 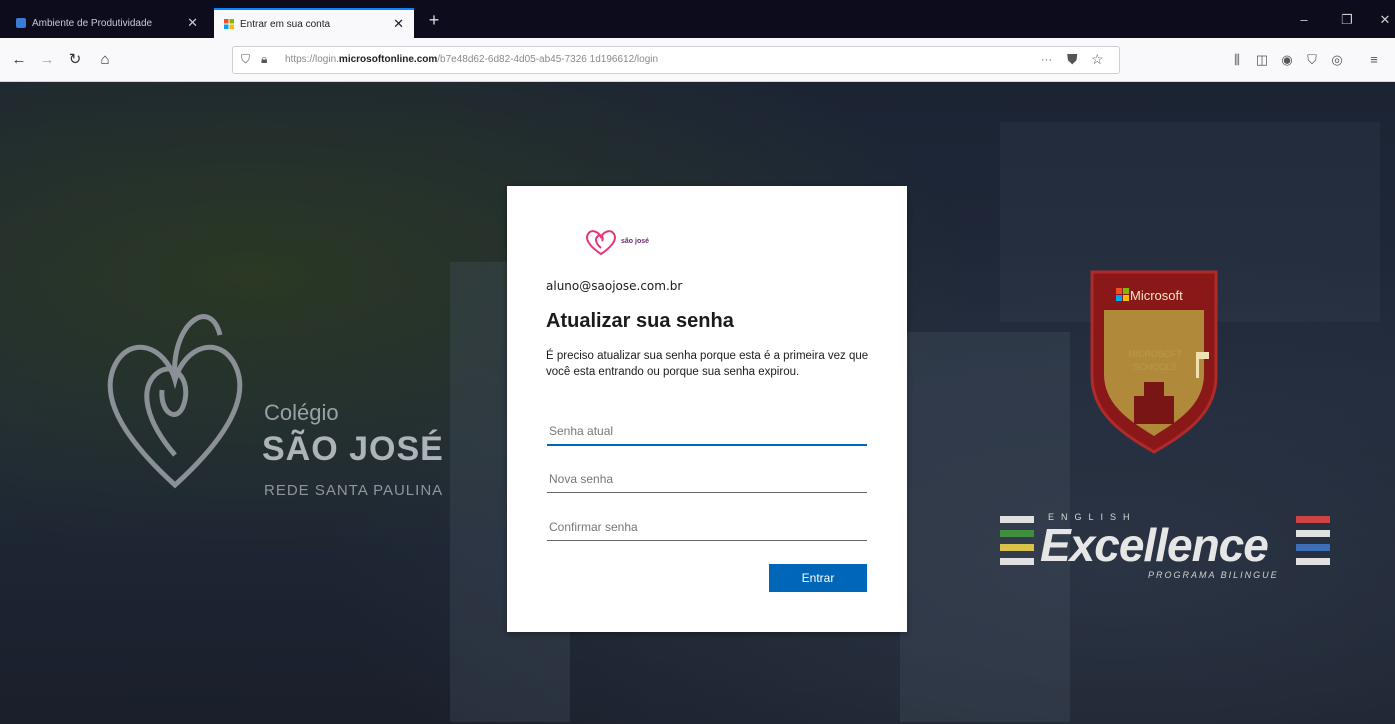 I want to click on org-logo-text: são josé, so click(x=635, y=241).